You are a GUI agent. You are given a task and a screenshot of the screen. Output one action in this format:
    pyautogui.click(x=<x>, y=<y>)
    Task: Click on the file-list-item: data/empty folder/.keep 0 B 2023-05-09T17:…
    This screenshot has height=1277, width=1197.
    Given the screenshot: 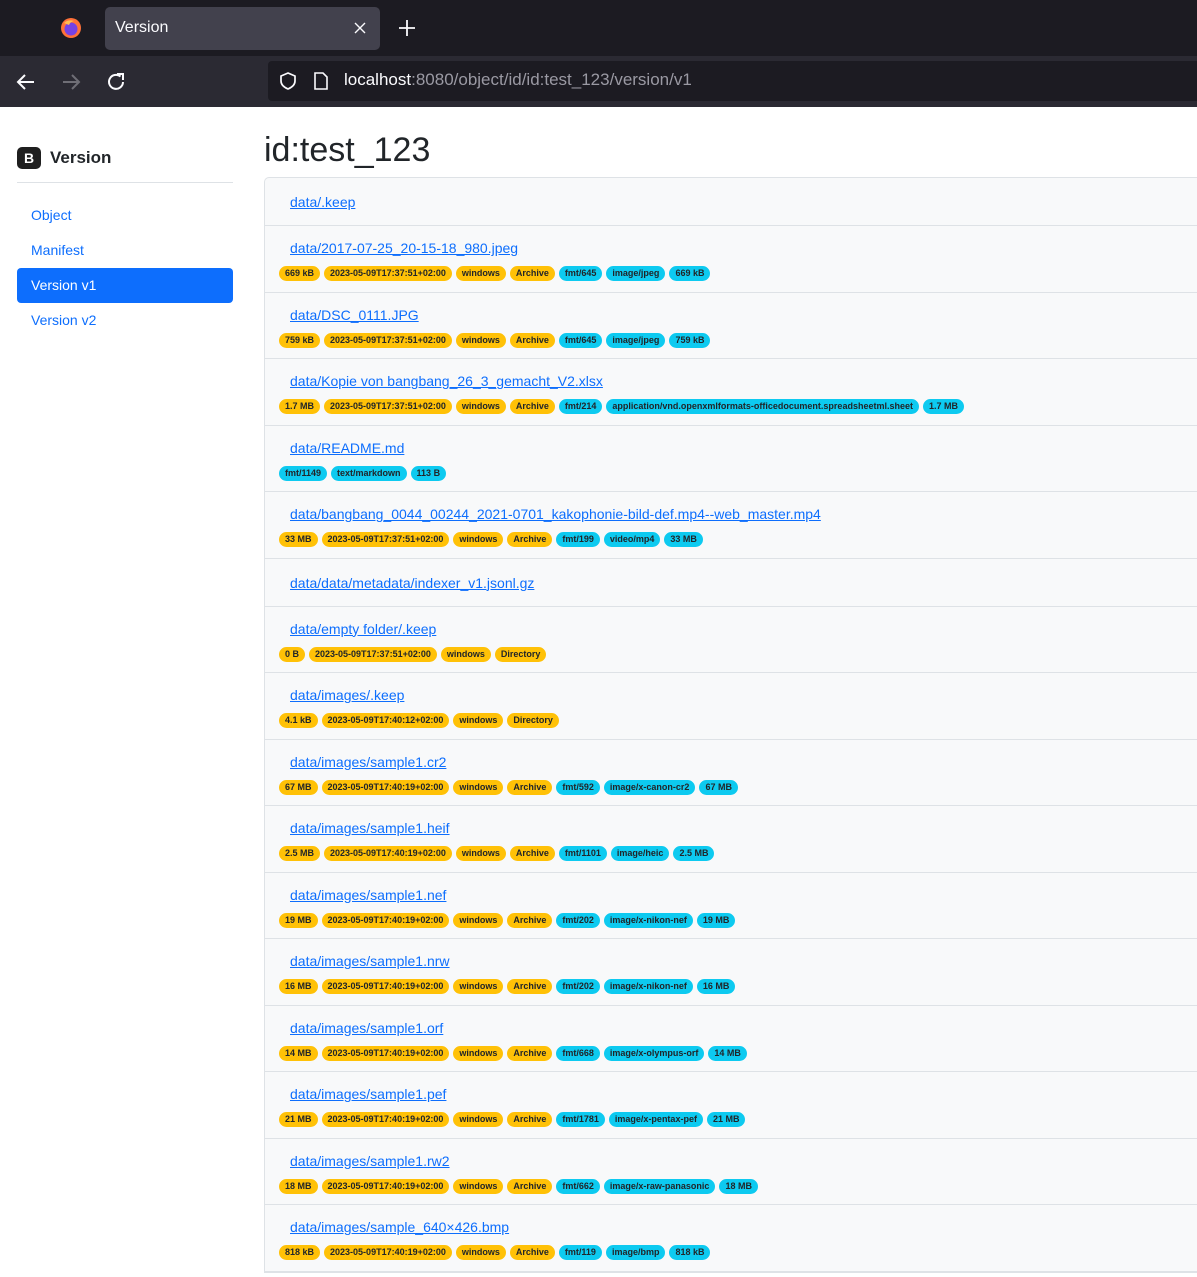 What is the action you would take?
    pyautogui.click(x=731, y=640)
    